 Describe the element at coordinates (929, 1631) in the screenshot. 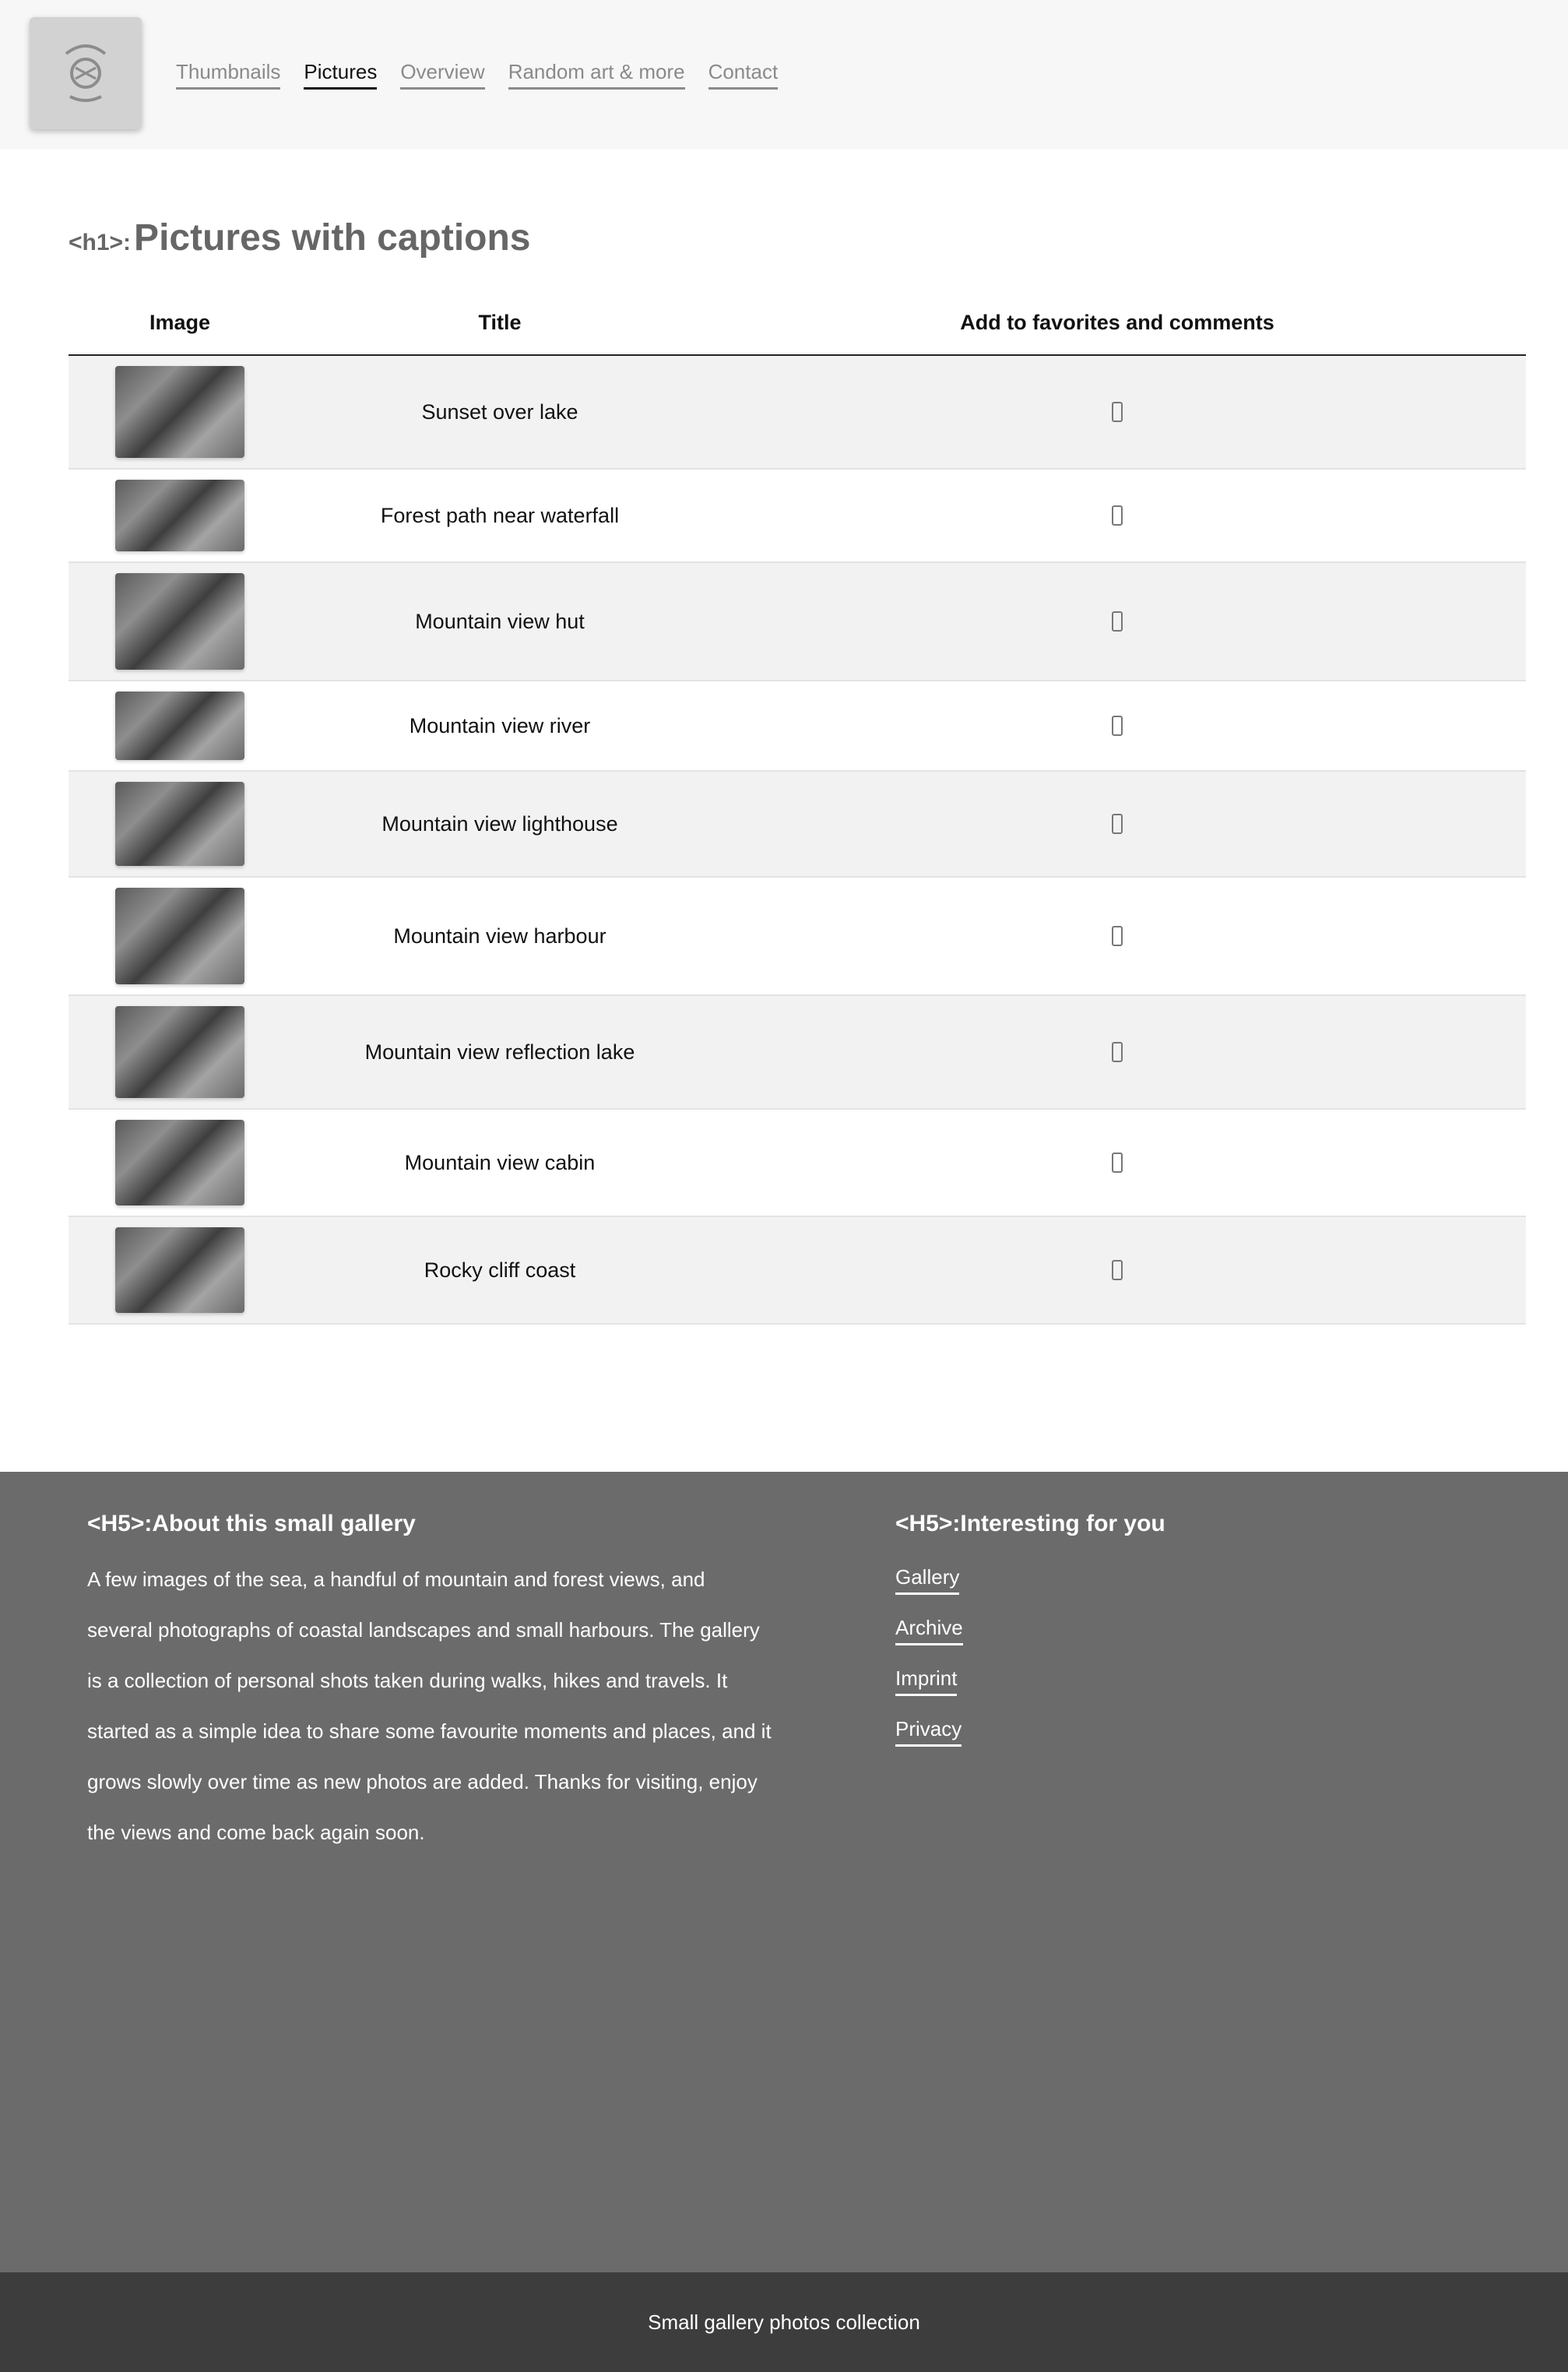

I see `footer-link-archive: Archive` at that location.